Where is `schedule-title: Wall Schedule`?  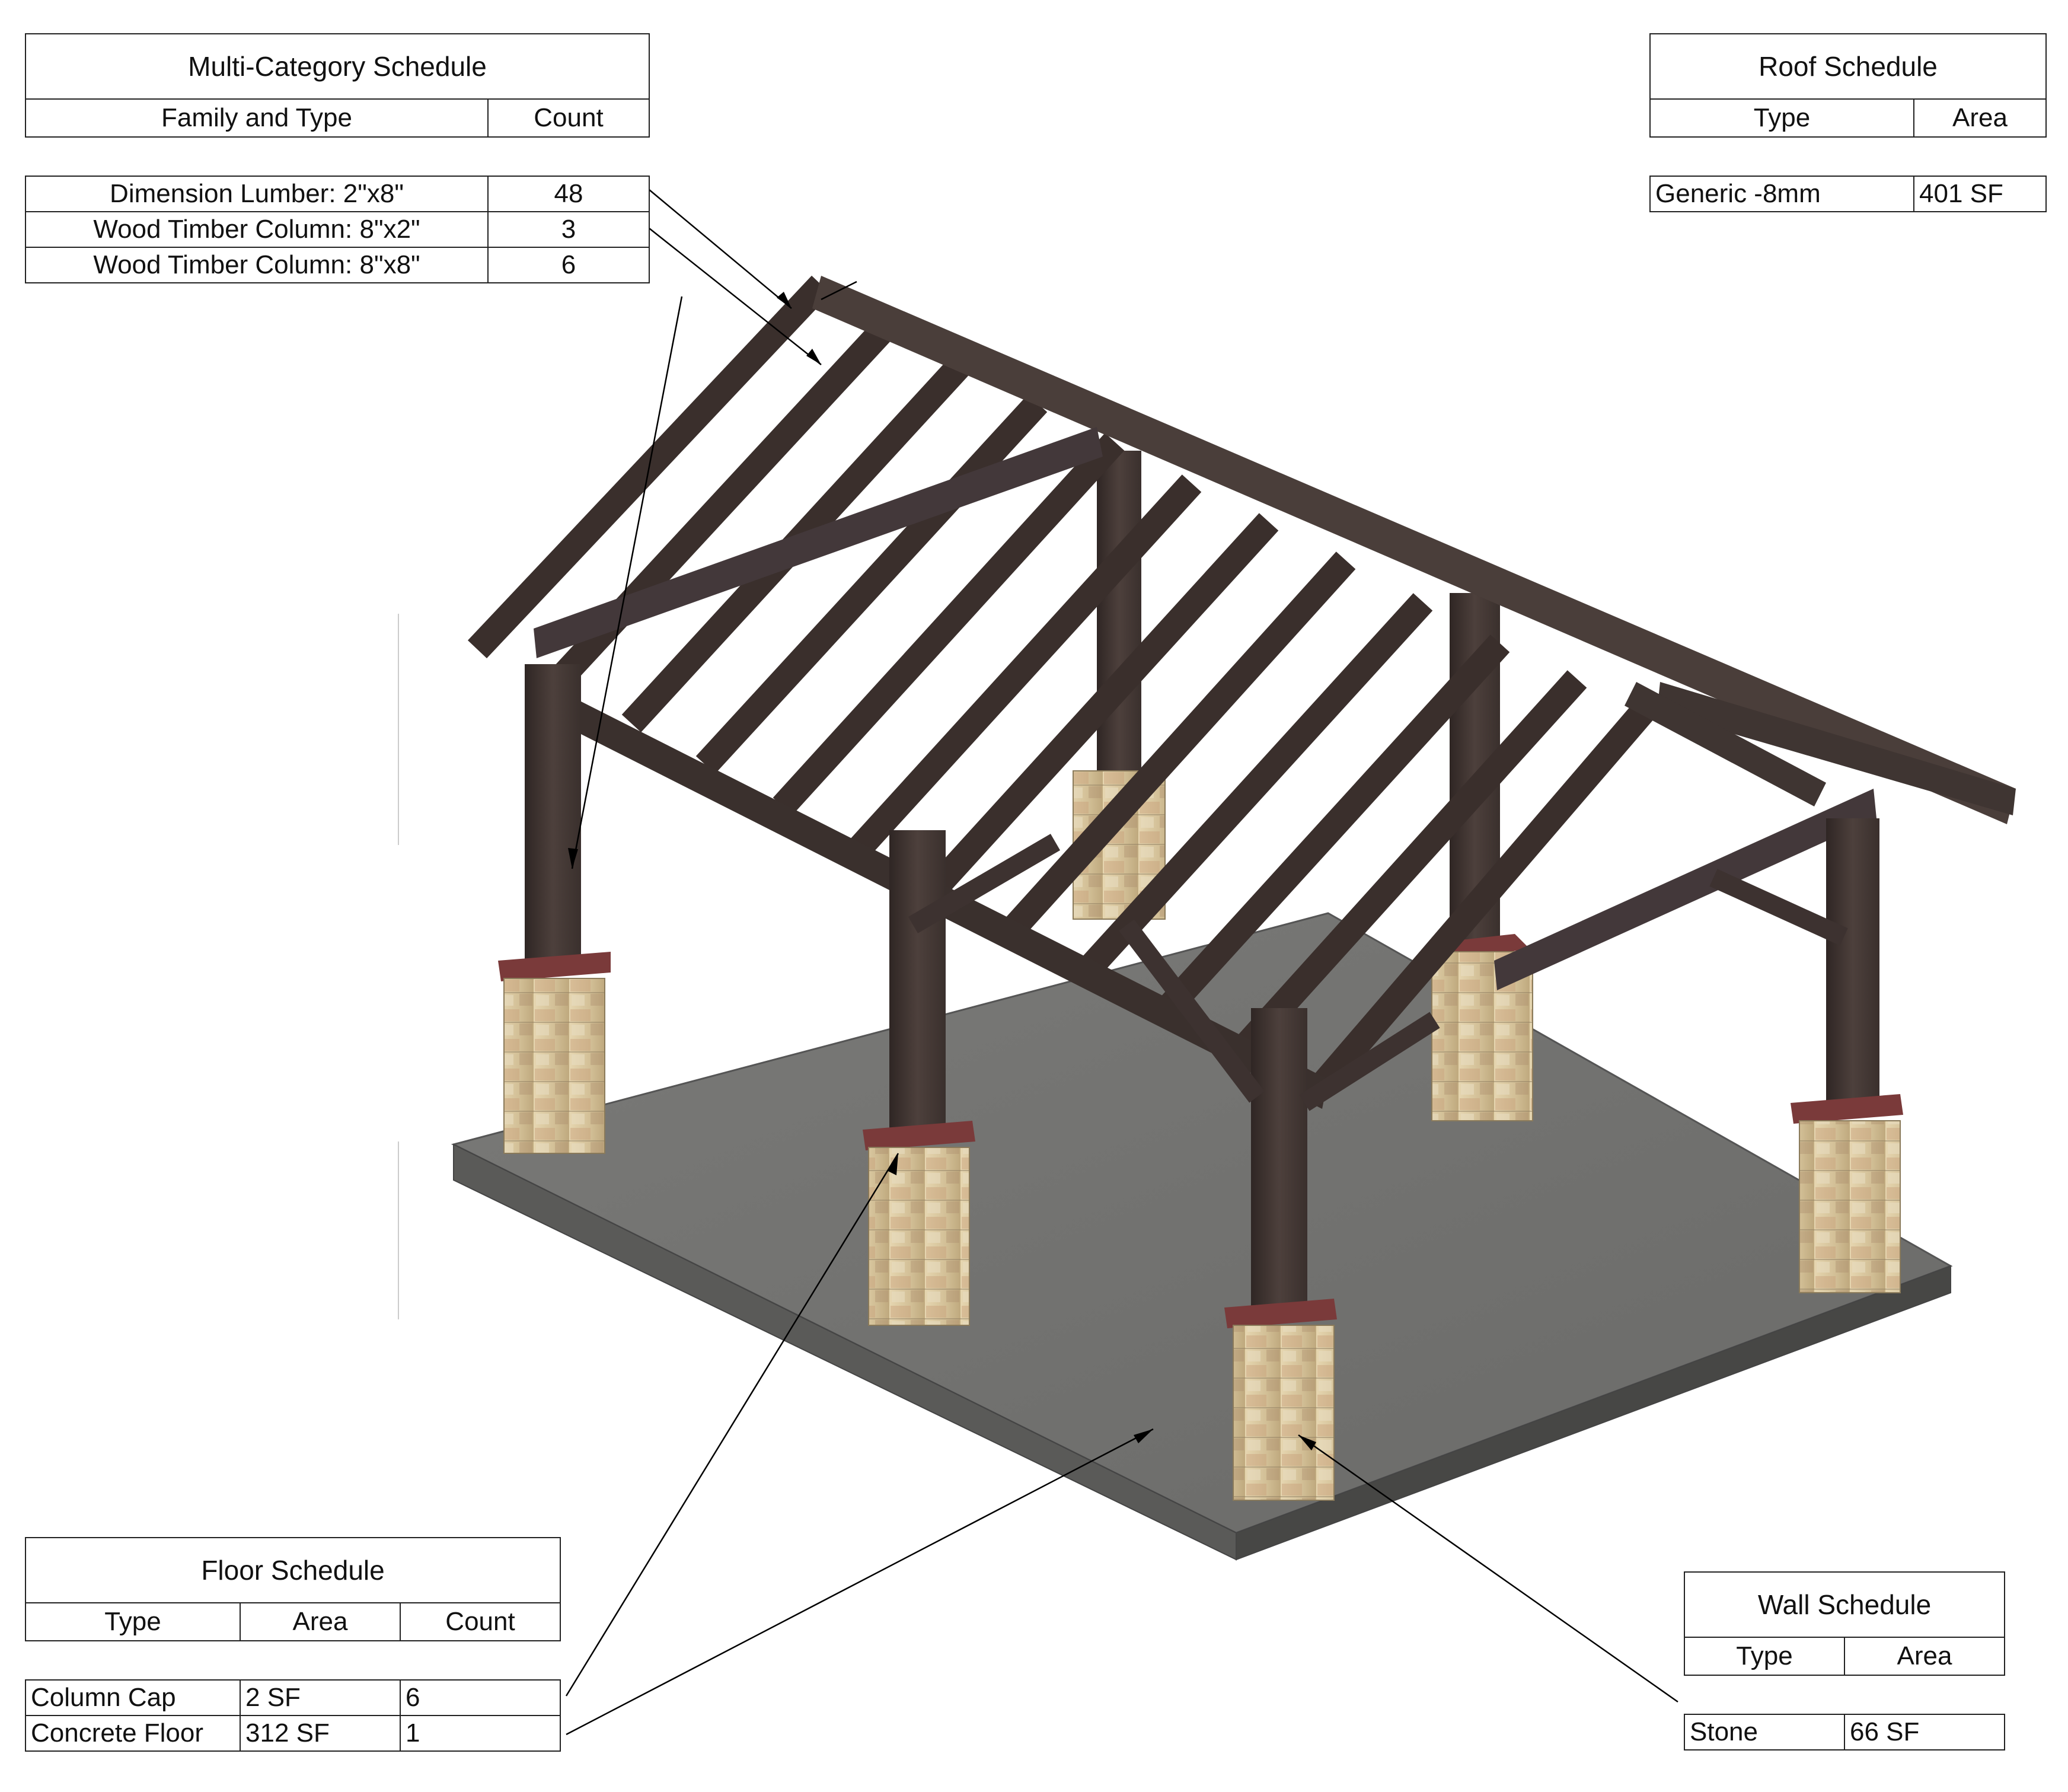
schedule-title: Wall Schedule is located at coordinates (1844, 1604).